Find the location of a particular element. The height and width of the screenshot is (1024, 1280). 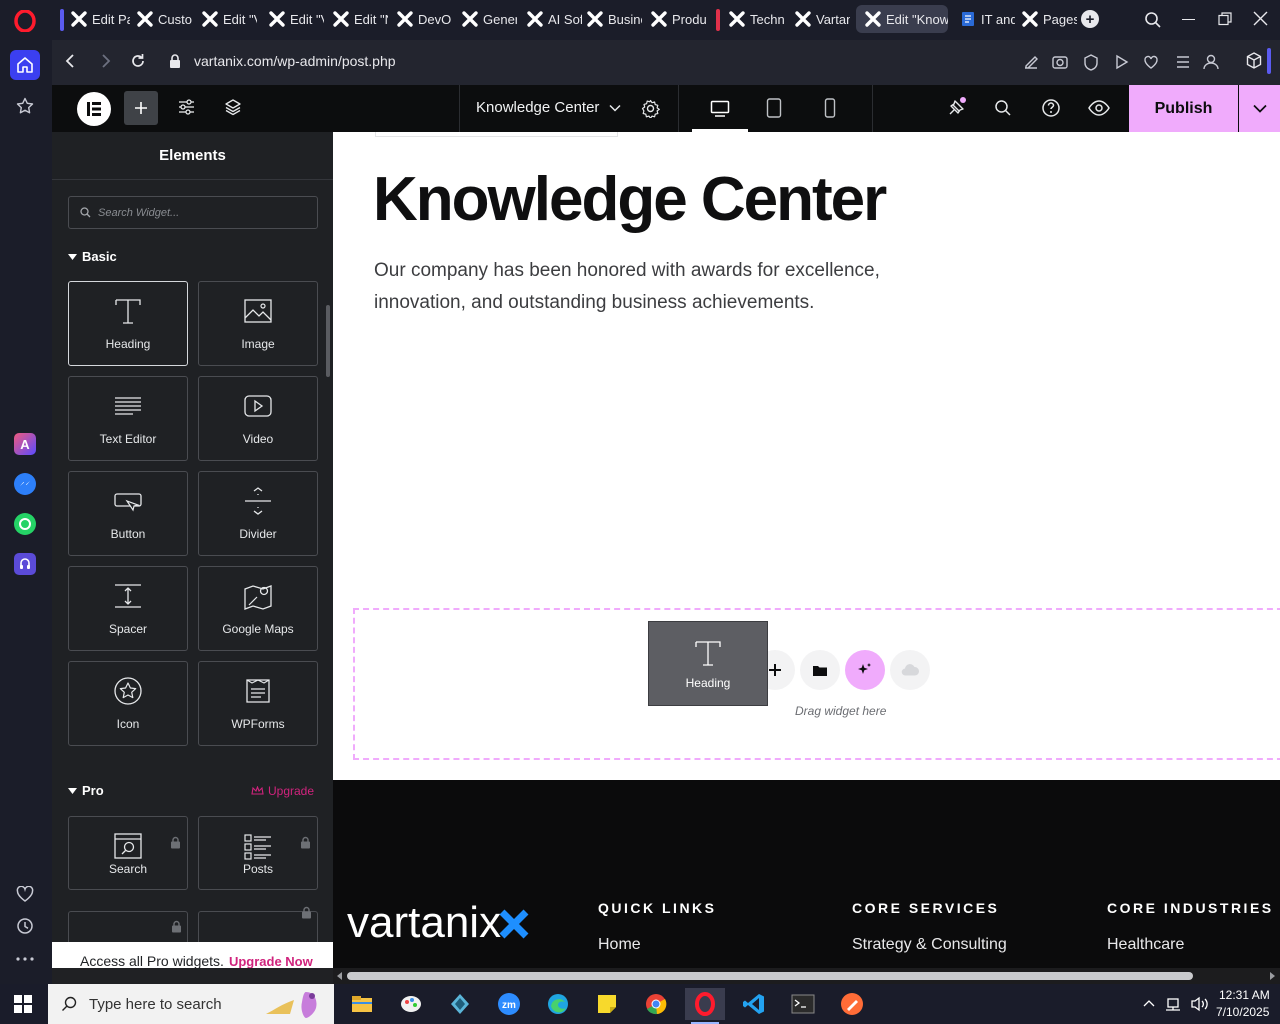

browser-tab: Edit "N is located at coordinates (356, 19).